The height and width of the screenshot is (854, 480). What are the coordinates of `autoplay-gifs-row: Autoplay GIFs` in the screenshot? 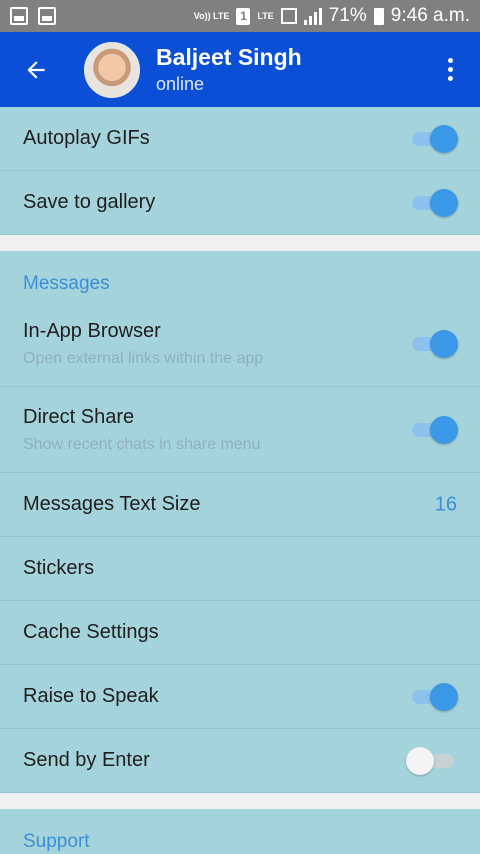 It's located at (240, 139).